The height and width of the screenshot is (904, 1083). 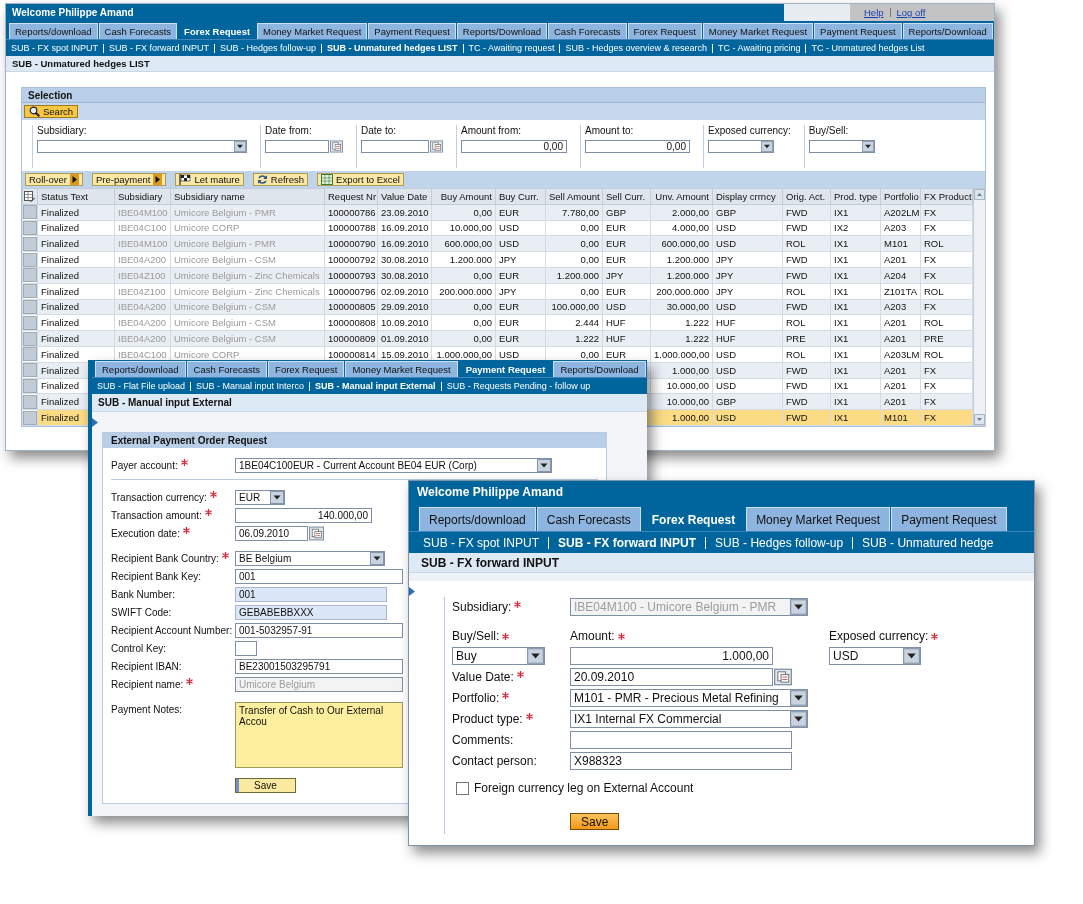 What do you see at coordinates (393, 465) in the screenshot?
I see `dropdown: 1BE04C100EUR - Current Account BE04 EUR (Corp)` at bounding box center [393, 465].